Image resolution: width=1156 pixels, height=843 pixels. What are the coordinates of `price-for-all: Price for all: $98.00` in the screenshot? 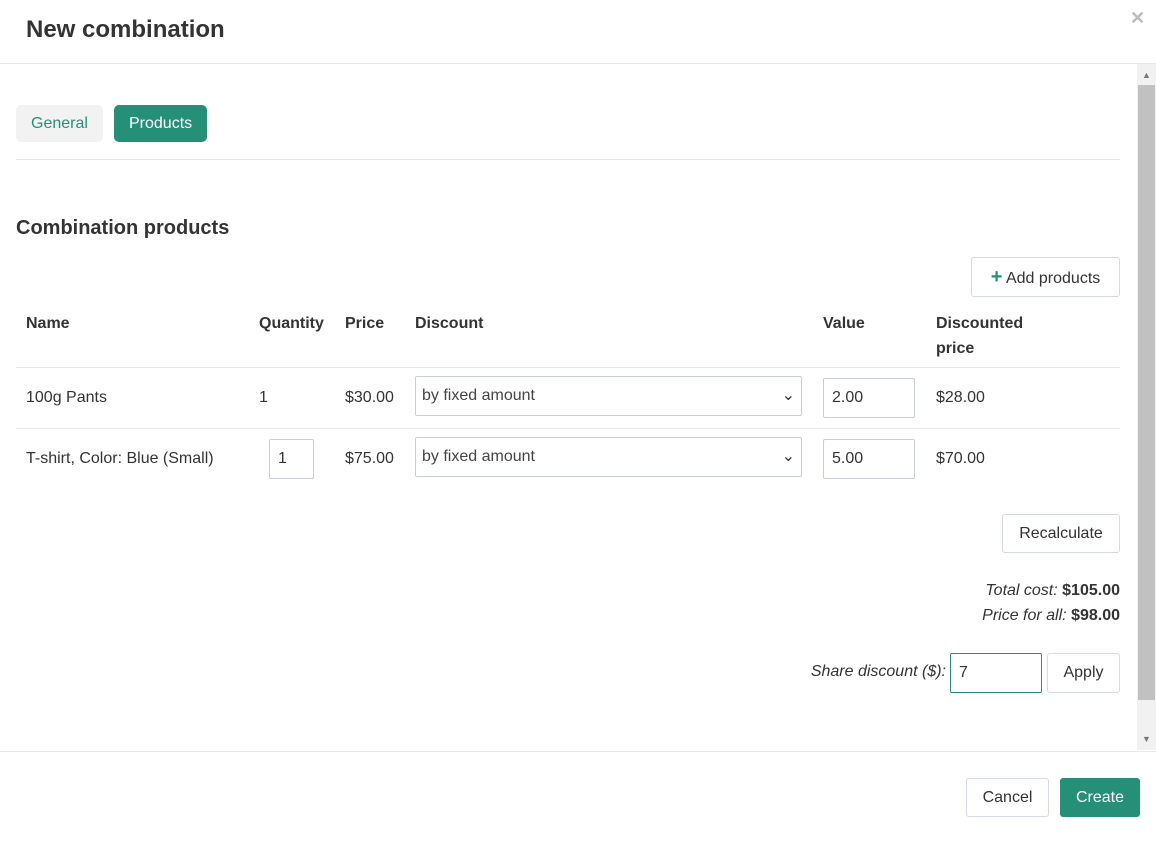 It's located at (1051, 616).